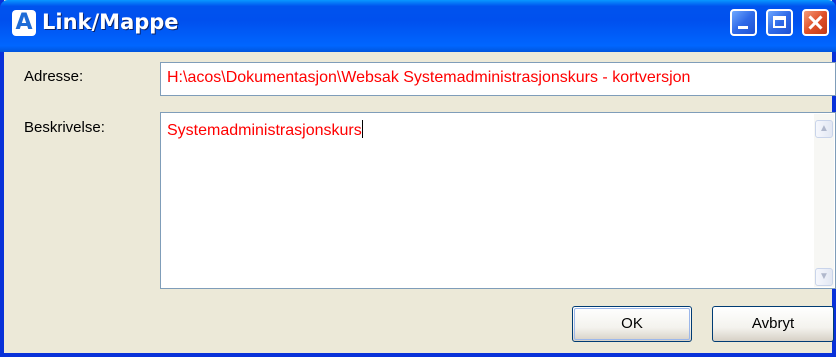 This screenshot has width=836, height=357. I want to click on scroll-down-icon: ▼, so click(824, 277).